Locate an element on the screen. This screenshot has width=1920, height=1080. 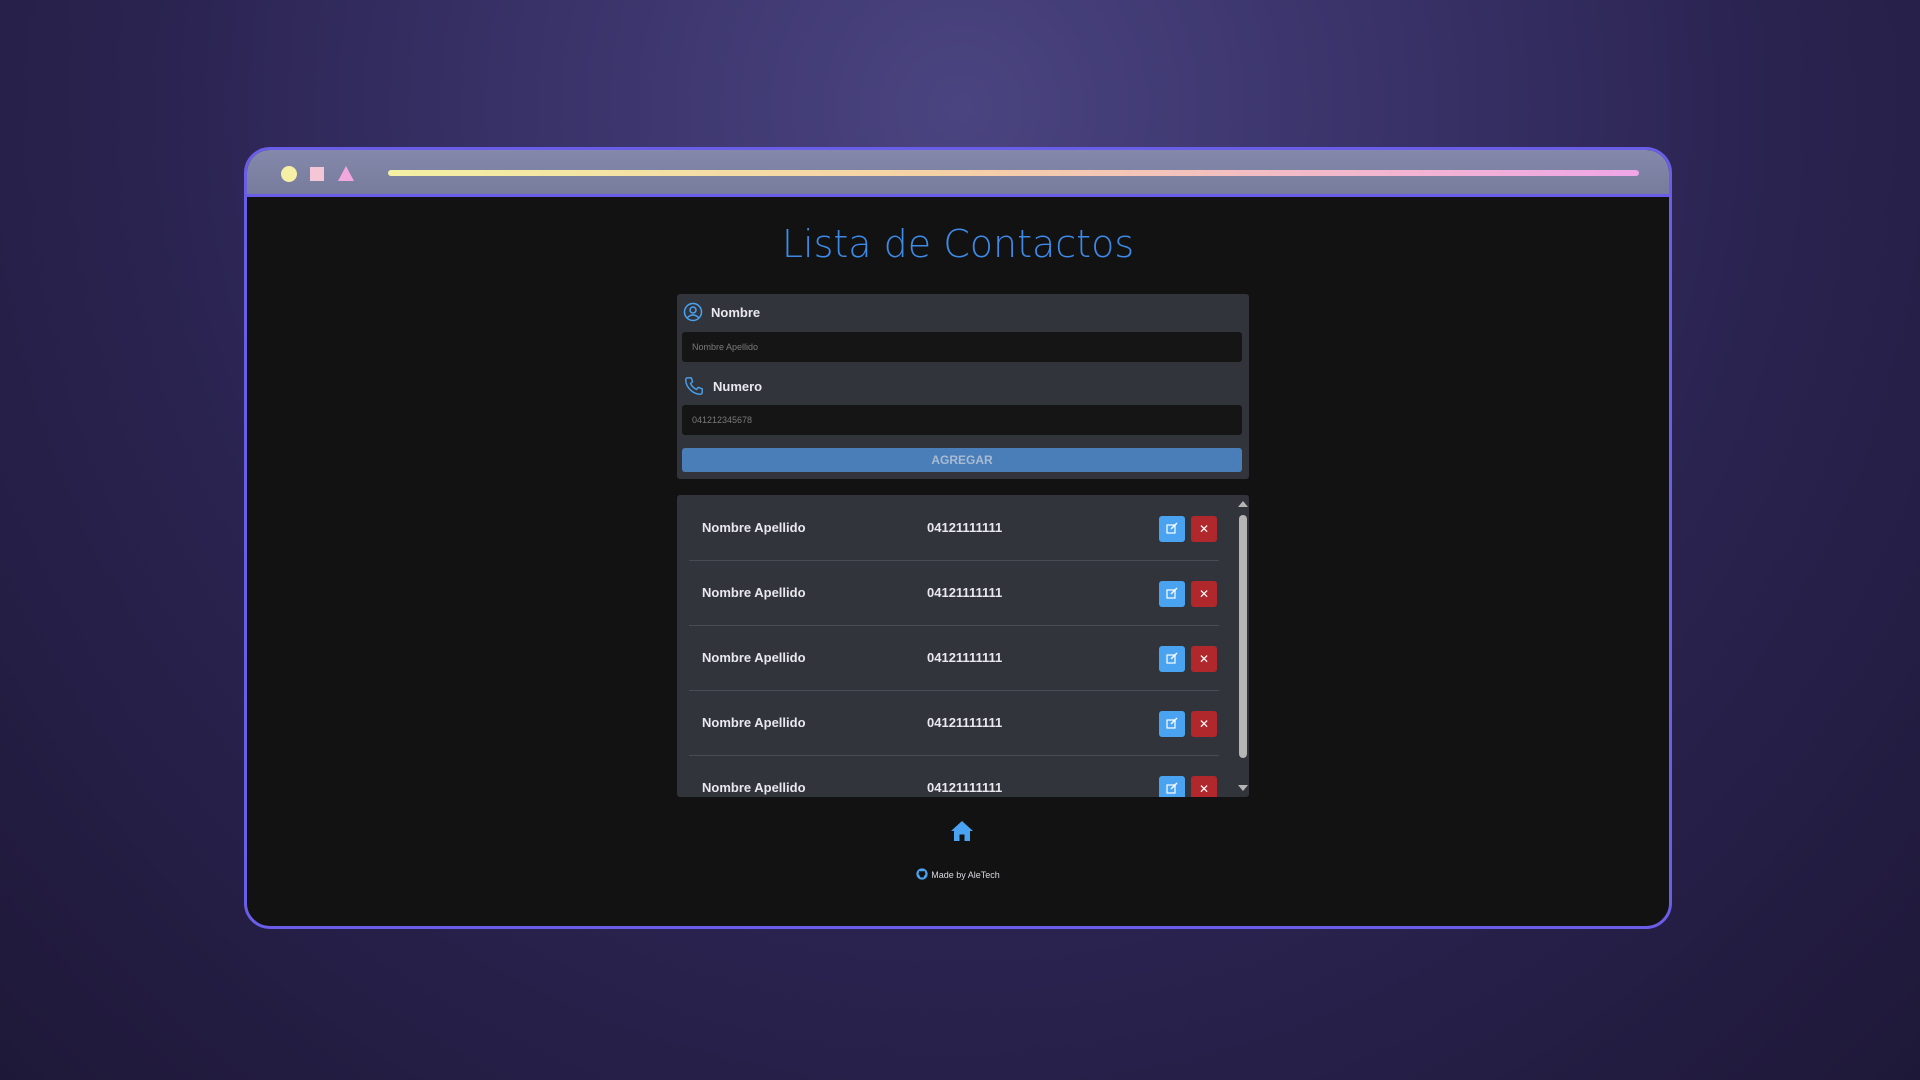
number-label-row: Numero is located at coordinates (722, 386).